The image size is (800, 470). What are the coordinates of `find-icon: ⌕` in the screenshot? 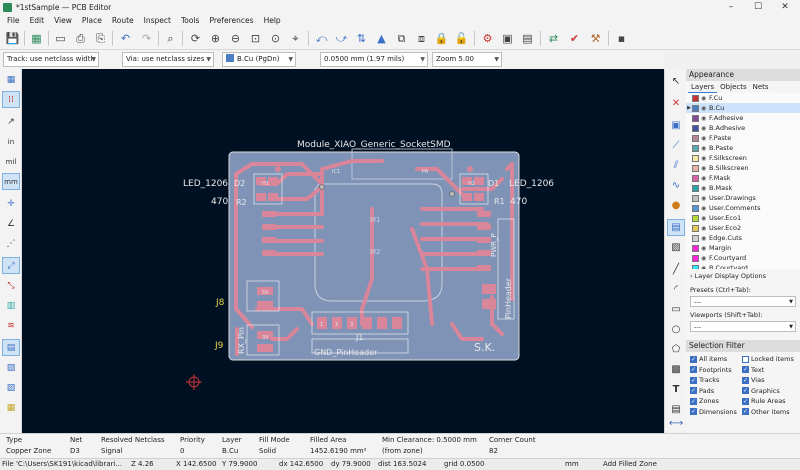 It's located at (170, 38).